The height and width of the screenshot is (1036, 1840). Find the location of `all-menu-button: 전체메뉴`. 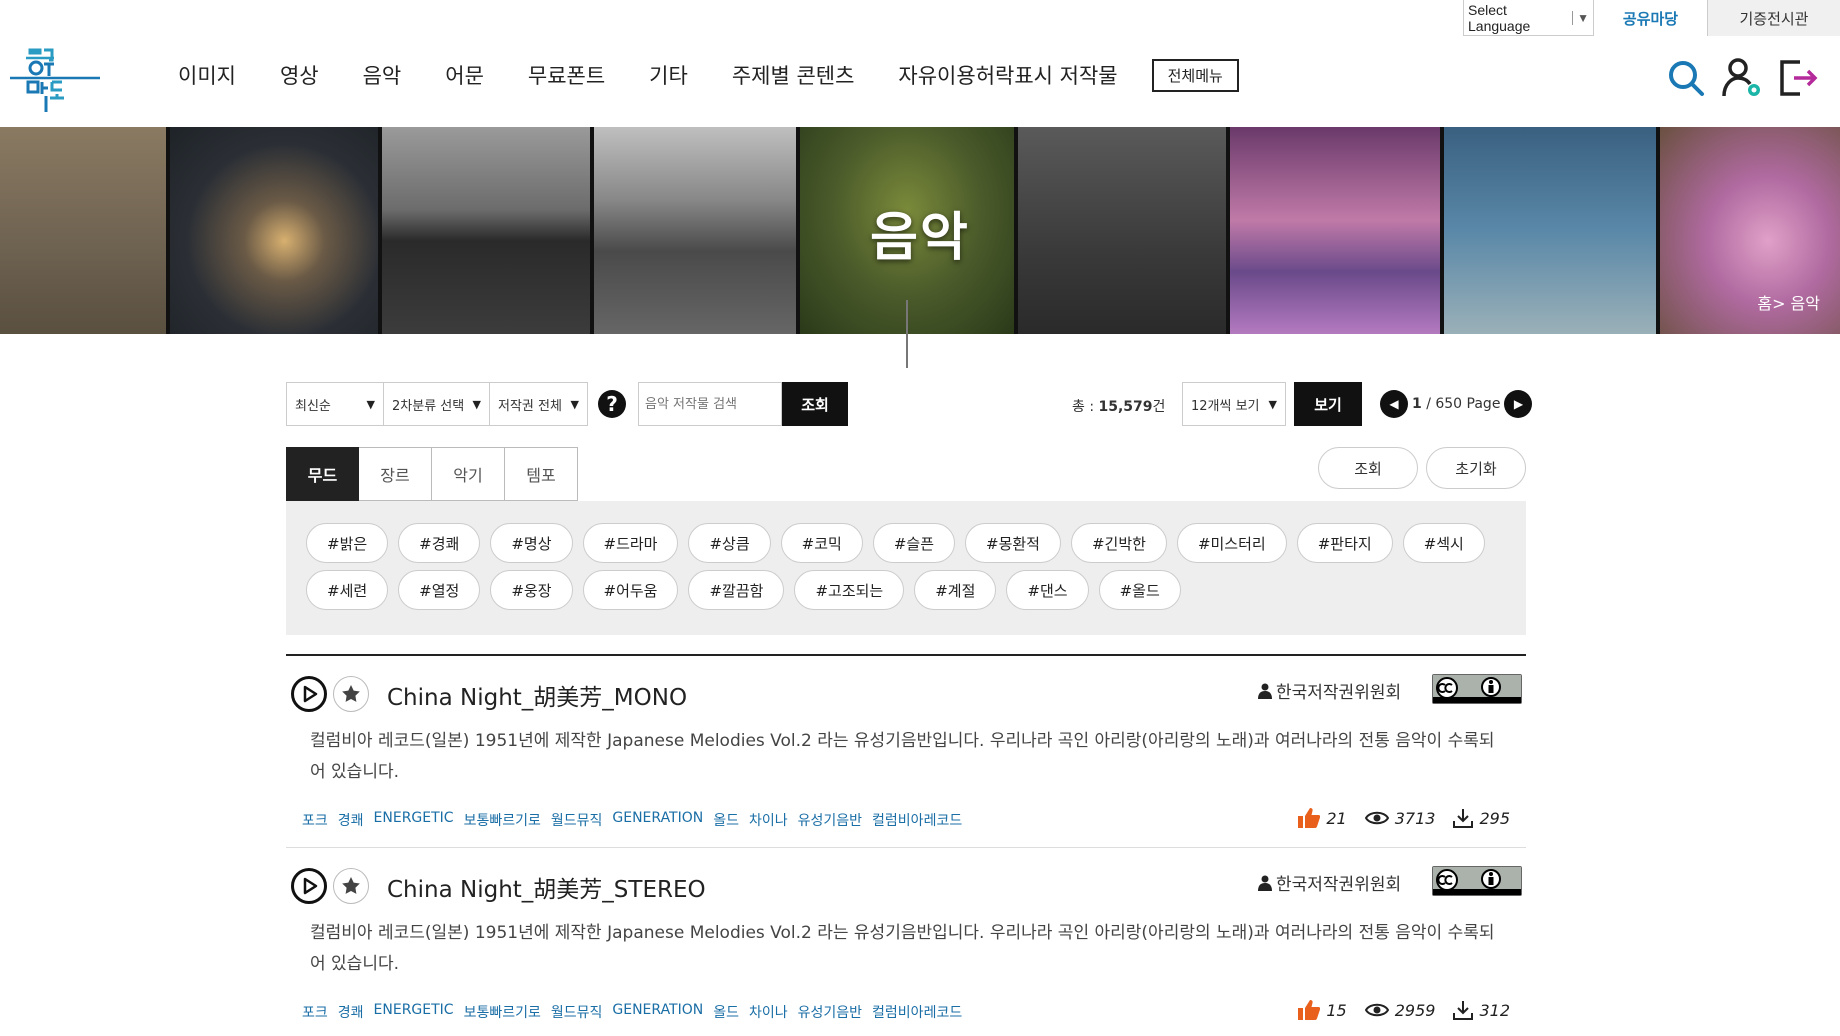

all-menu-button: 전체메뉴 is located at coordinates (1195, 75).